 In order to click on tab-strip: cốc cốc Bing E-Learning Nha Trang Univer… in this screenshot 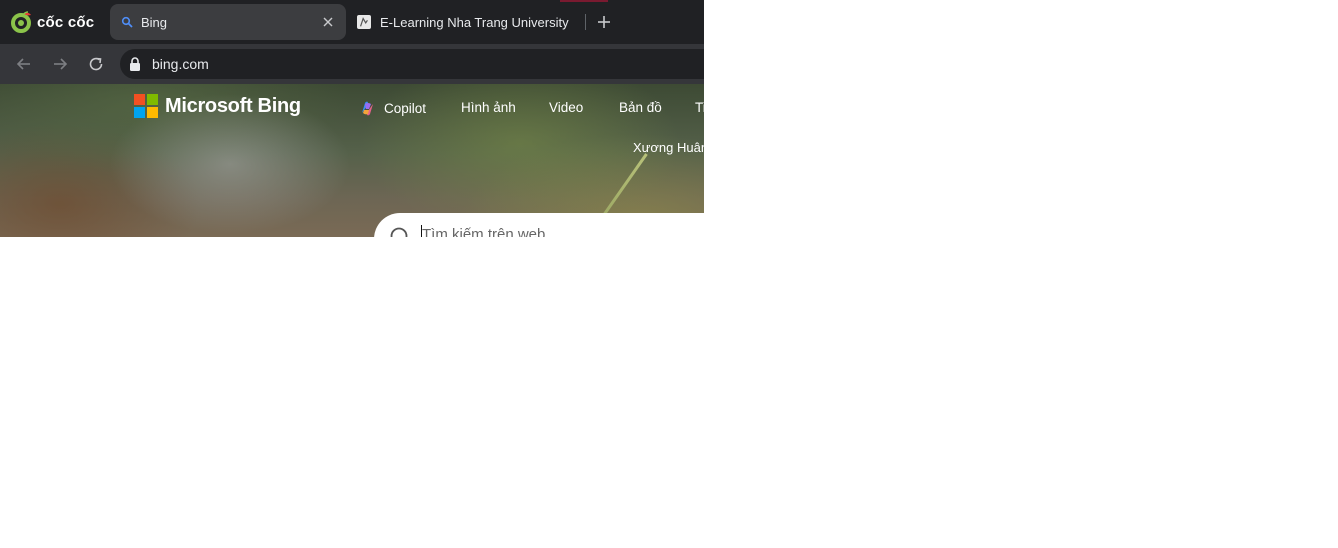, I will do `click(352, 22)`.